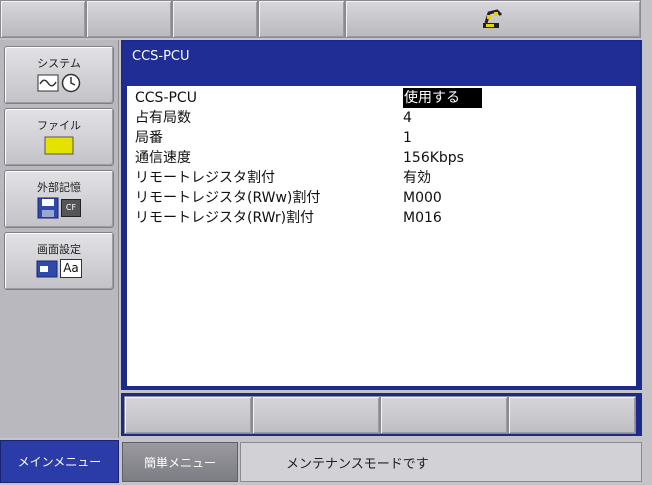 Image resolution: width=652 pixels, height=485 pixels. What do you see at coordinates (48, 208) in the screenshot?
I see `floppy-disk-icon` at bounding box center [48, 208].